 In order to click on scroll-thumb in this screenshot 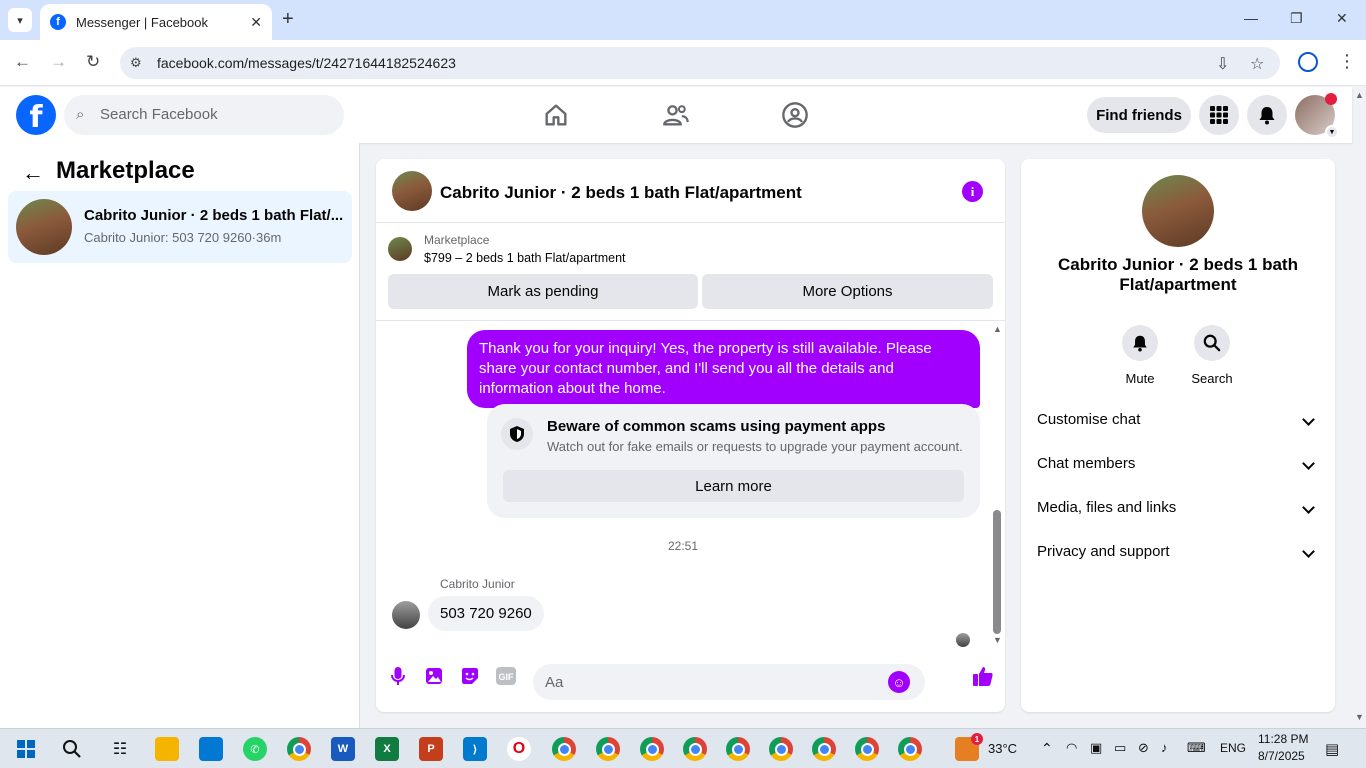, I will do `click(997, 572)`.